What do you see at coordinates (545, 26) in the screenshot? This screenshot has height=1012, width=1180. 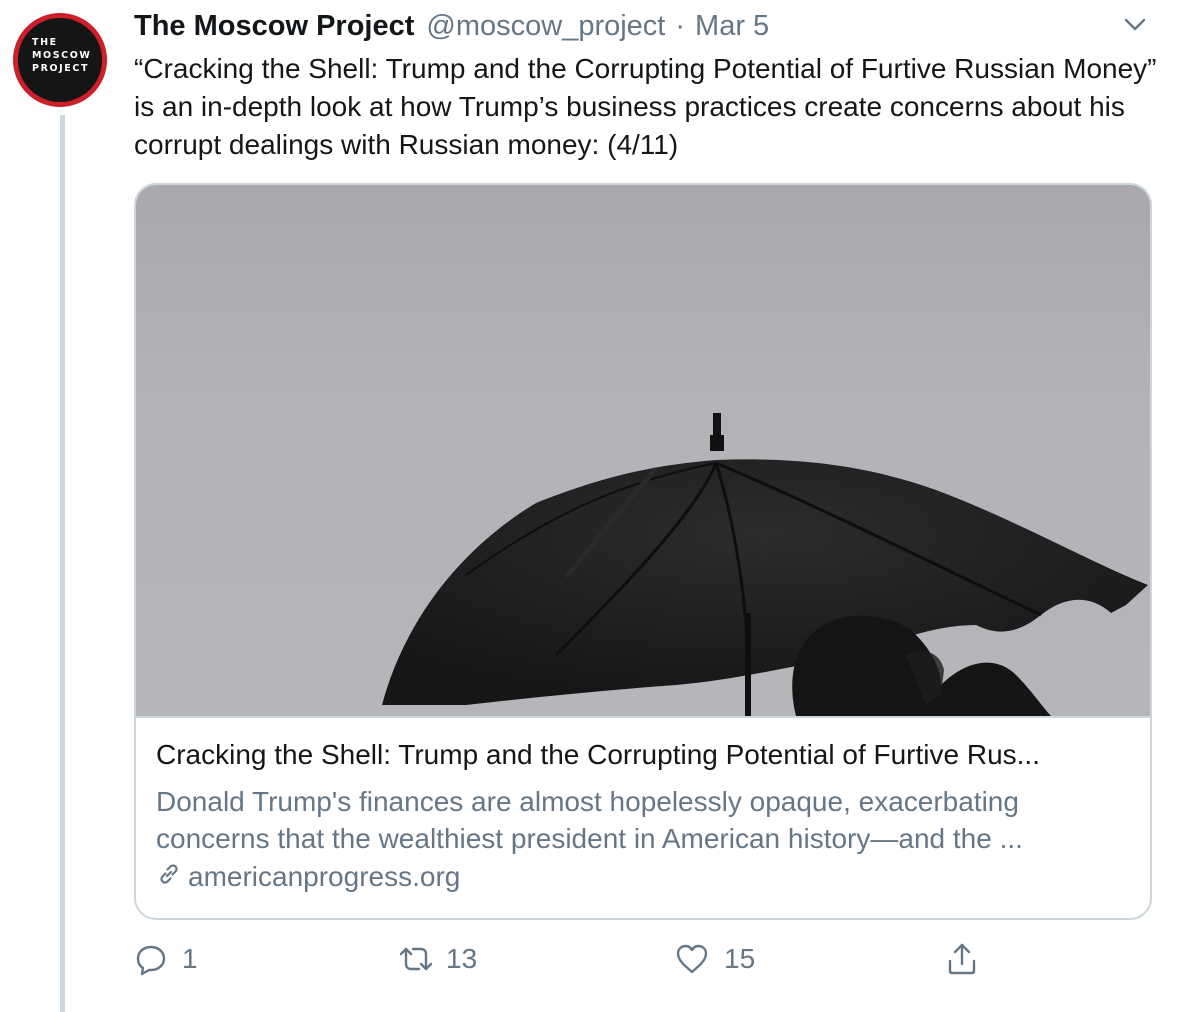 I see `author-handle: @moscow_project` at bounding box center [545, 26].